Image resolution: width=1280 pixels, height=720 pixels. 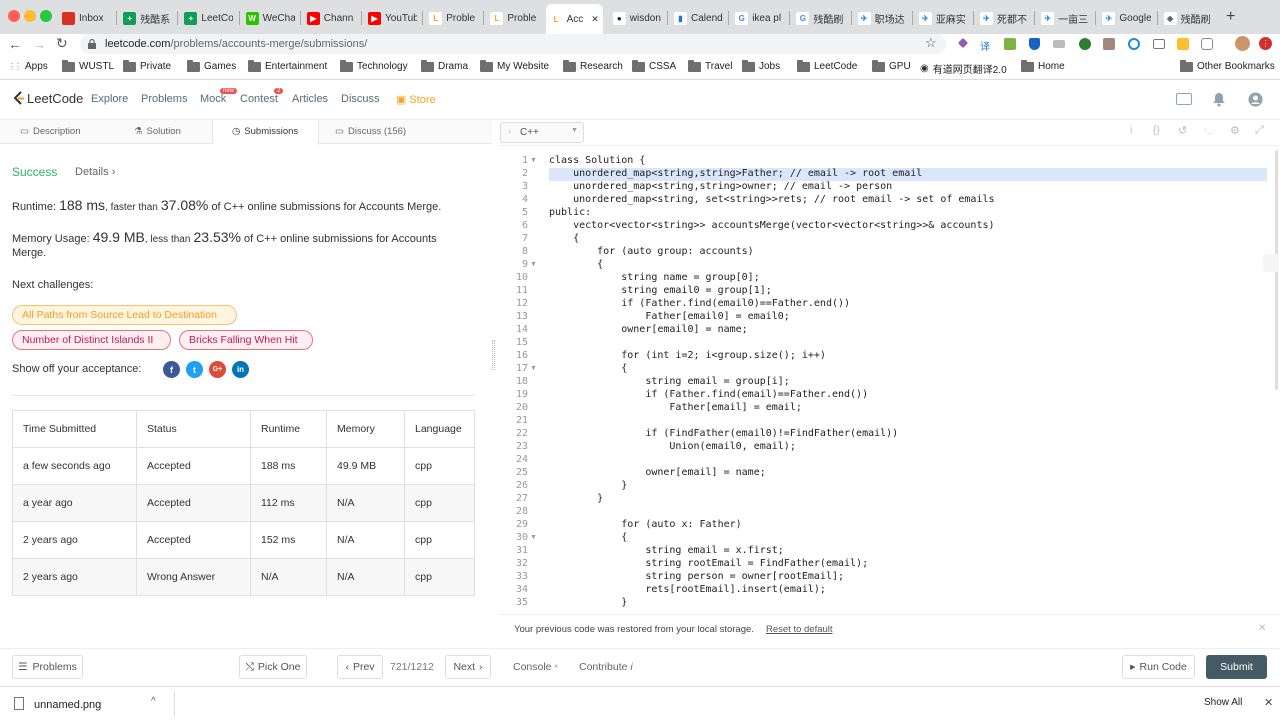 What do you see at coordinates (211, 65) in the screenshot?
I see `bookmark-games: Games` at bounding box center [211, 65].